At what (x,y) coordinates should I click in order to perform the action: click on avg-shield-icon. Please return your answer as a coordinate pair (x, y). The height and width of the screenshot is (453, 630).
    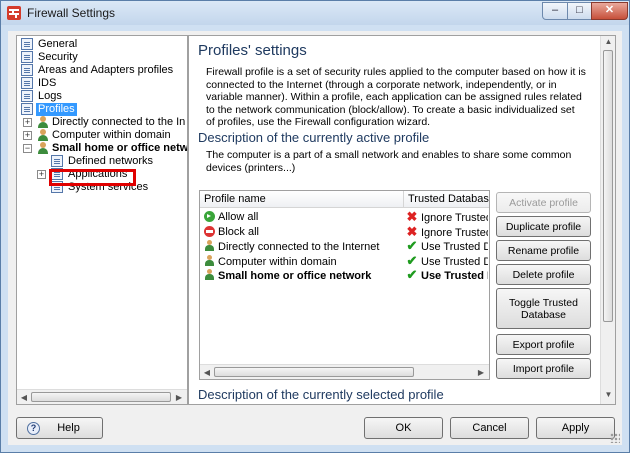
    Looking at the image, I should click on (14, 13).